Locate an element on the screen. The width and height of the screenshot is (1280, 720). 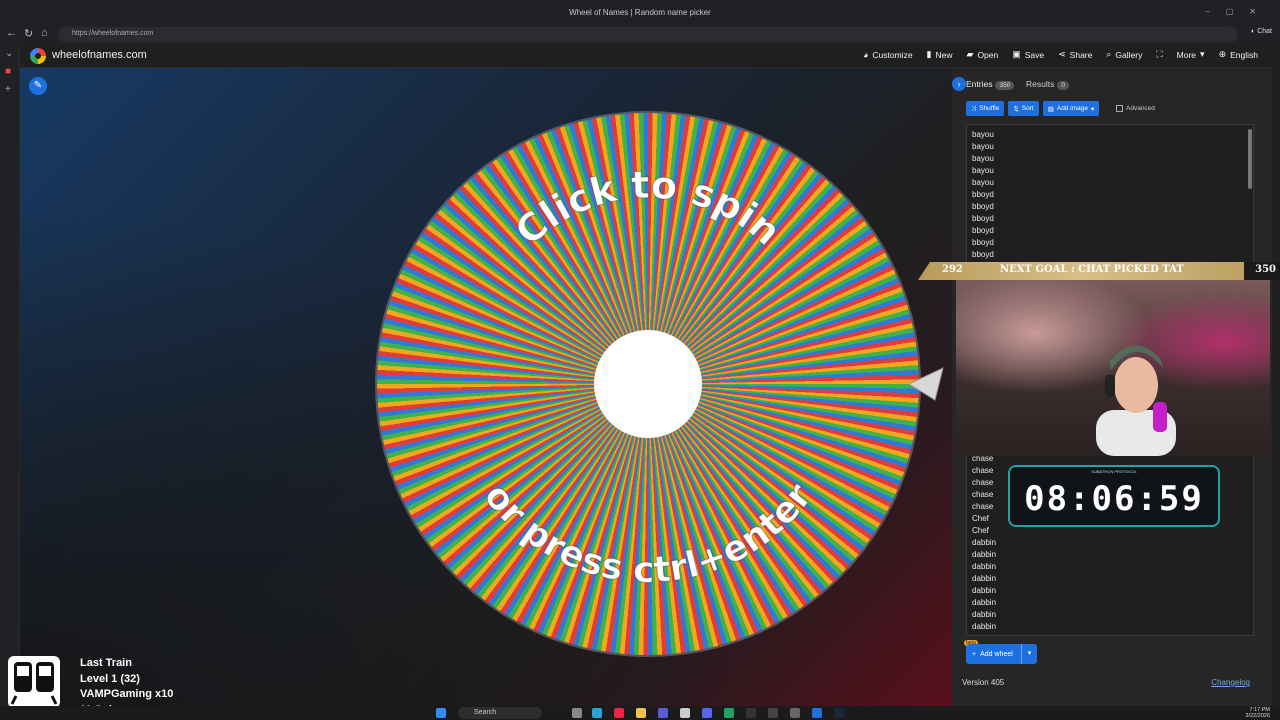
goal-target: 350 is located at coordinates (1262, 271).